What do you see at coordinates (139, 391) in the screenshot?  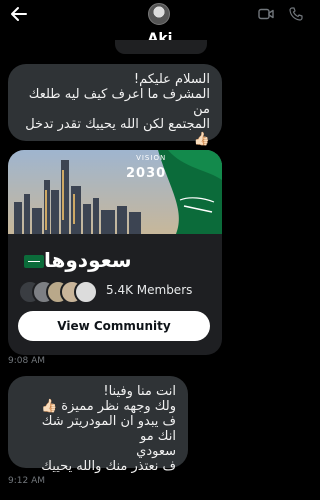 I see `message-line: انت منا وفينا!` at bounding box center [139, 391].